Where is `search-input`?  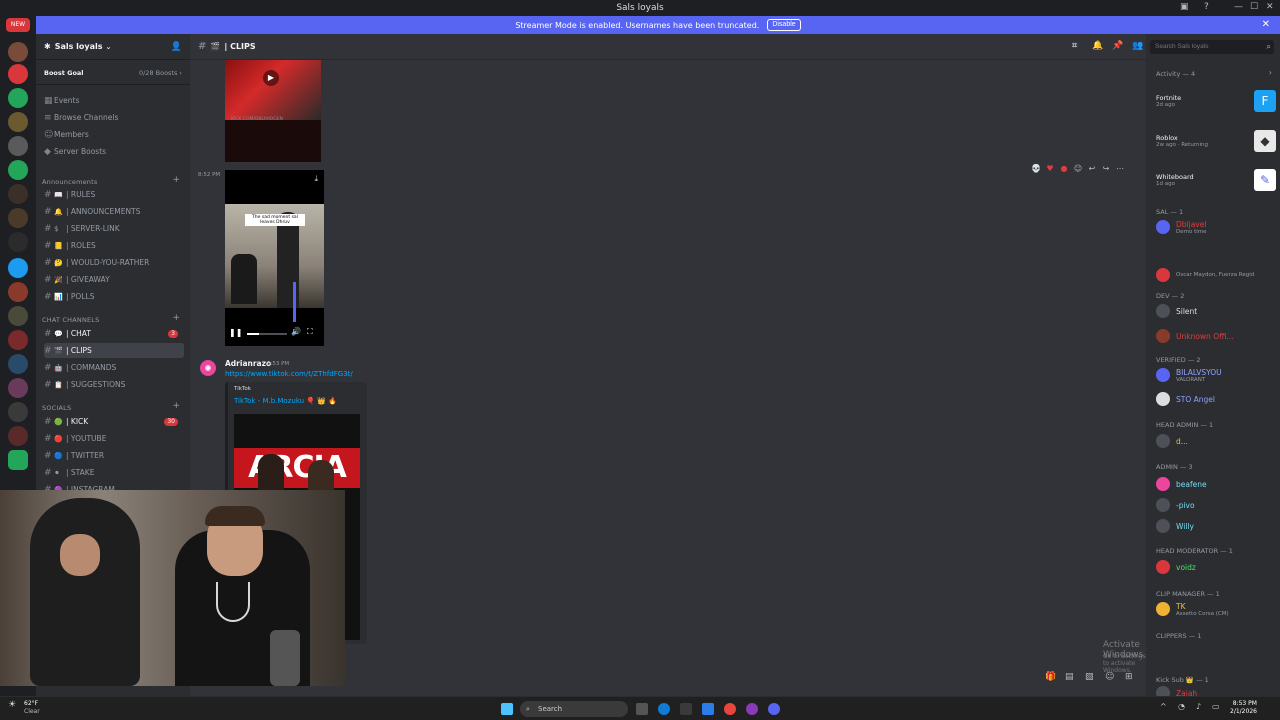 search-input is located at coordinates (1212, 47).